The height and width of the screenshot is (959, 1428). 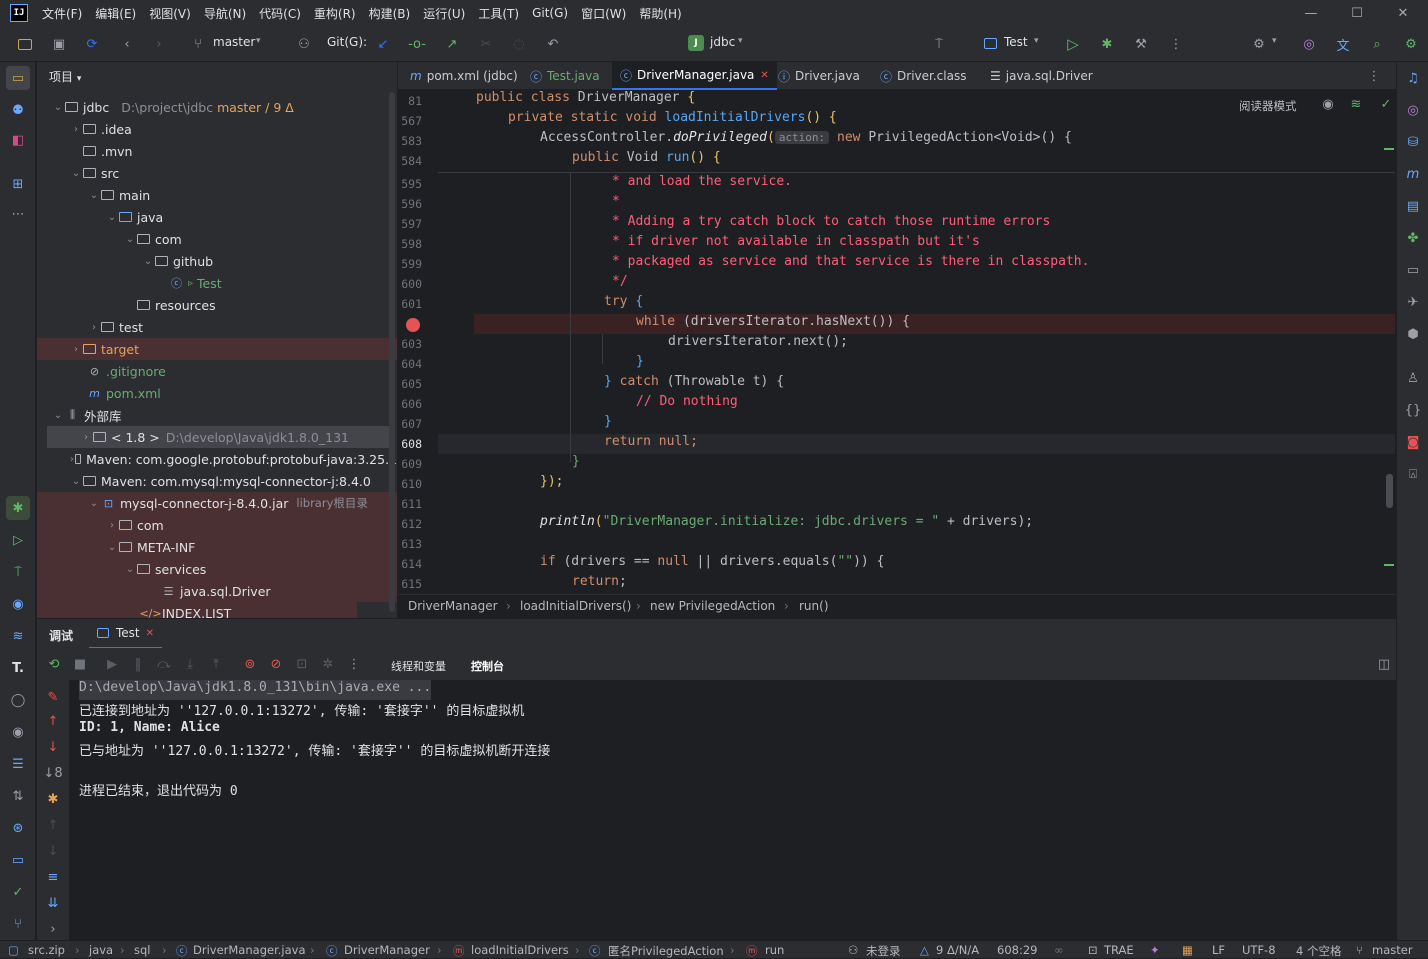 What do you see at coordinates (280, 13) in the screenshot?
I see `menu-code: 代码(C)` at bounding box center [280, 13].